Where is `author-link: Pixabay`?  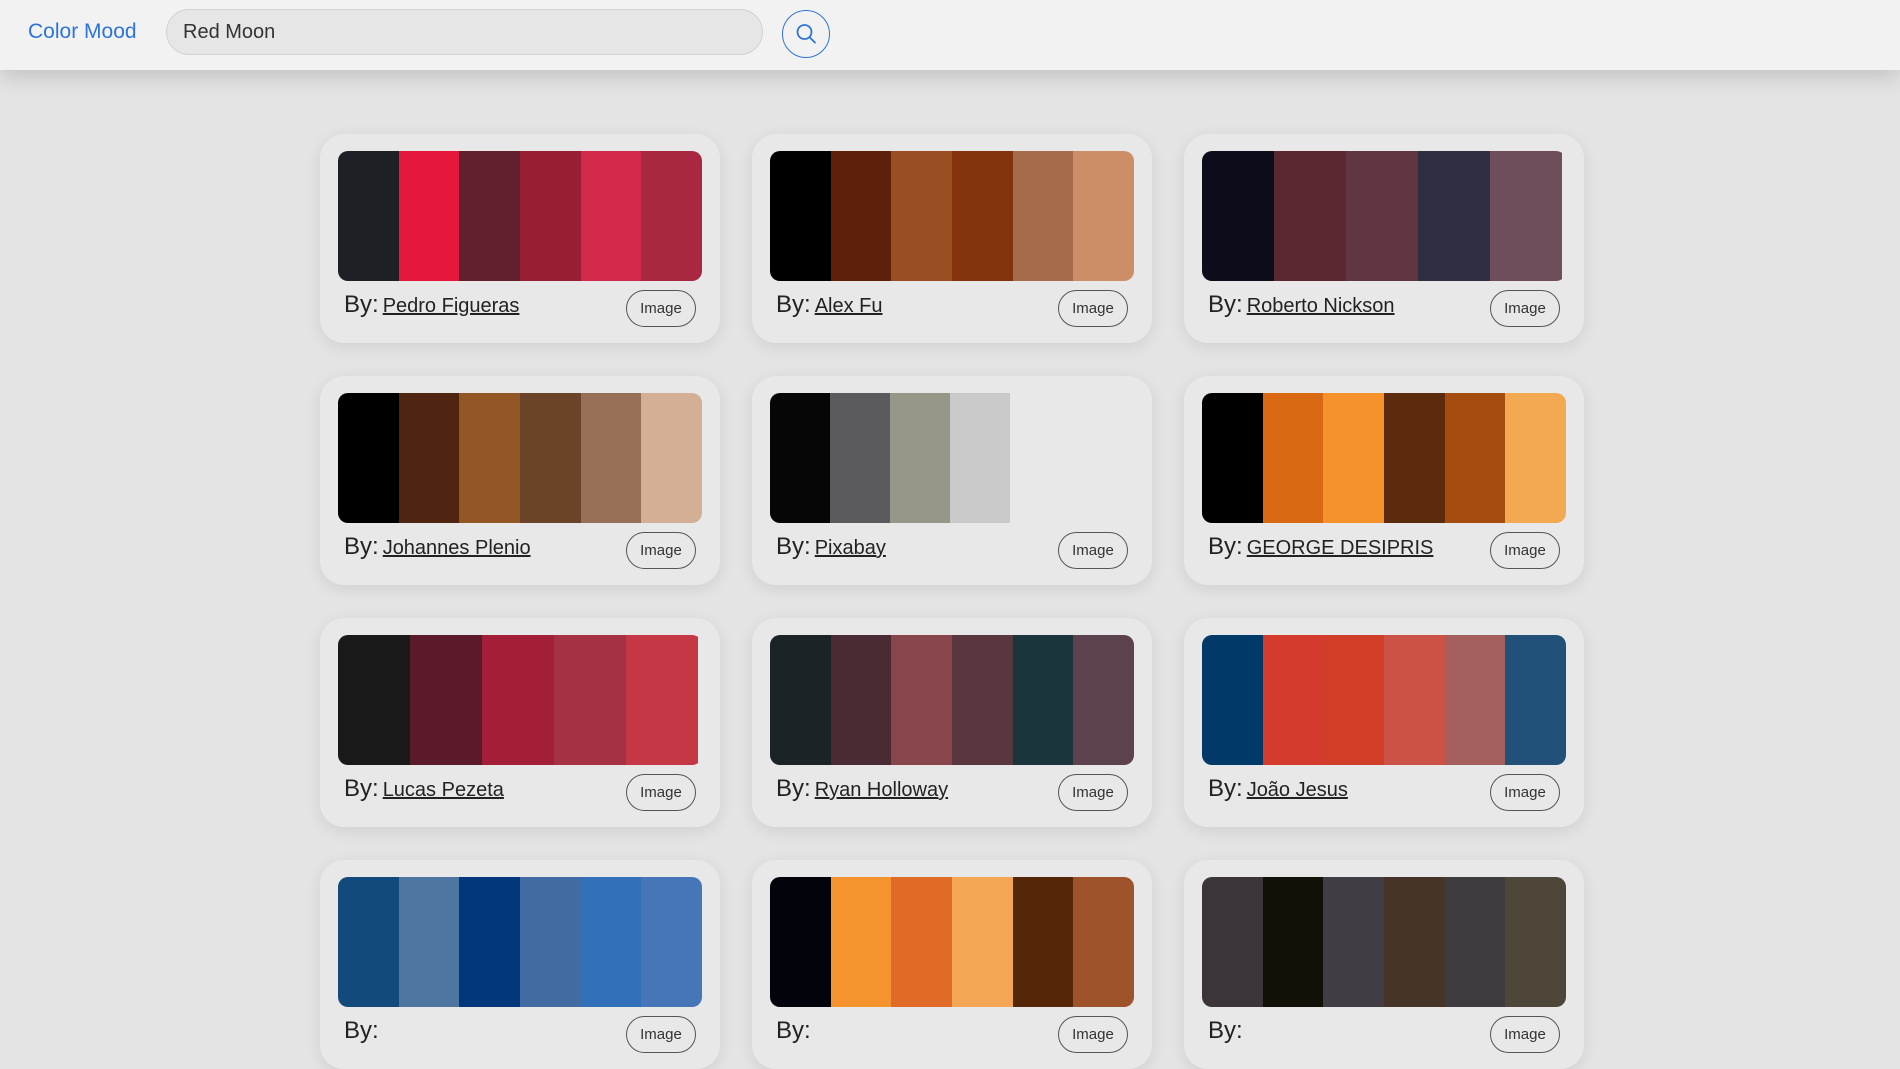
author-link: Pixabay is located at coordinates (850, 548).